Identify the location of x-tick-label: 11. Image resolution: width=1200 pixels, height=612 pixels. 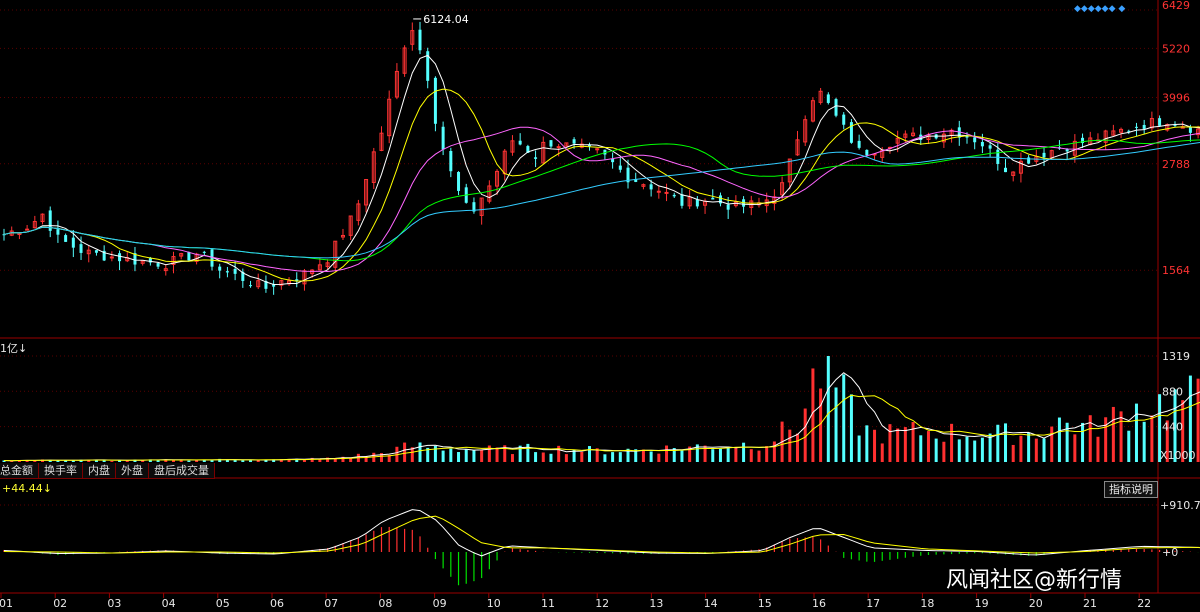
(548, 603).